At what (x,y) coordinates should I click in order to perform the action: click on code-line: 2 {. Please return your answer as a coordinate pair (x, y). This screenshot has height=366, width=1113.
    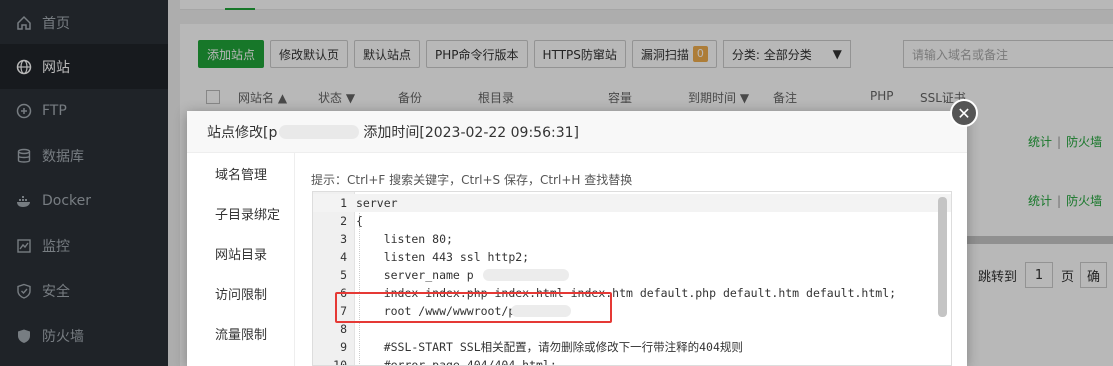
    Looking at the image, I should click on (351, 221).